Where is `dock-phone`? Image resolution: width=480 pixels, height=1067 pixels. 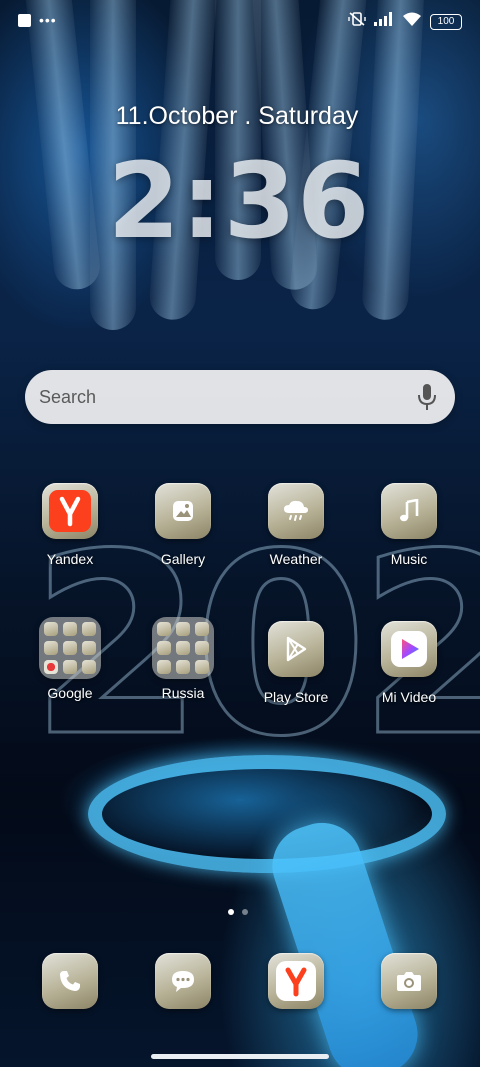
dock-phone is located at coordinates (70, 981).